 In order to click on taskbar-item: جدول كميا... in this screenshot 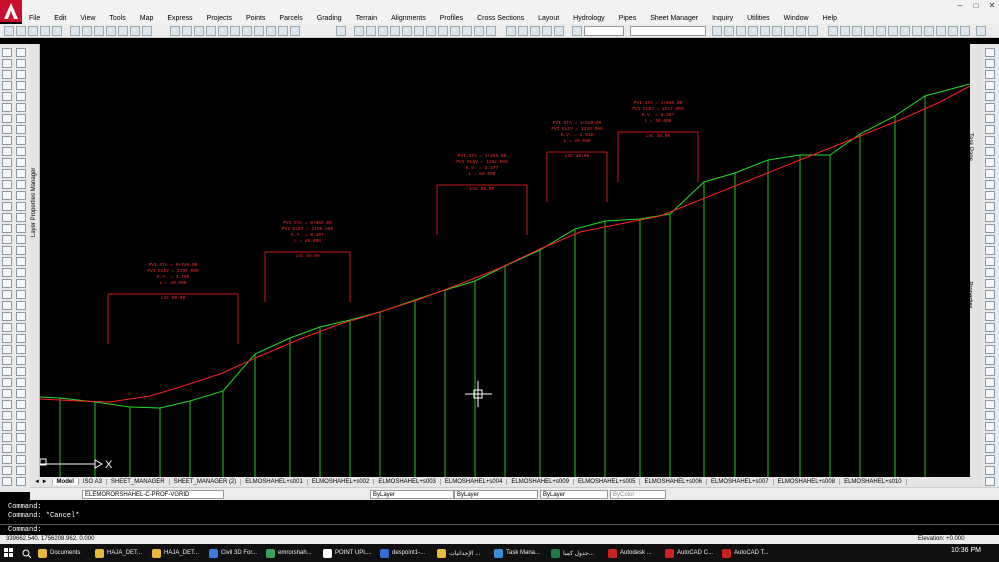, I will do `click(578, 553)`.